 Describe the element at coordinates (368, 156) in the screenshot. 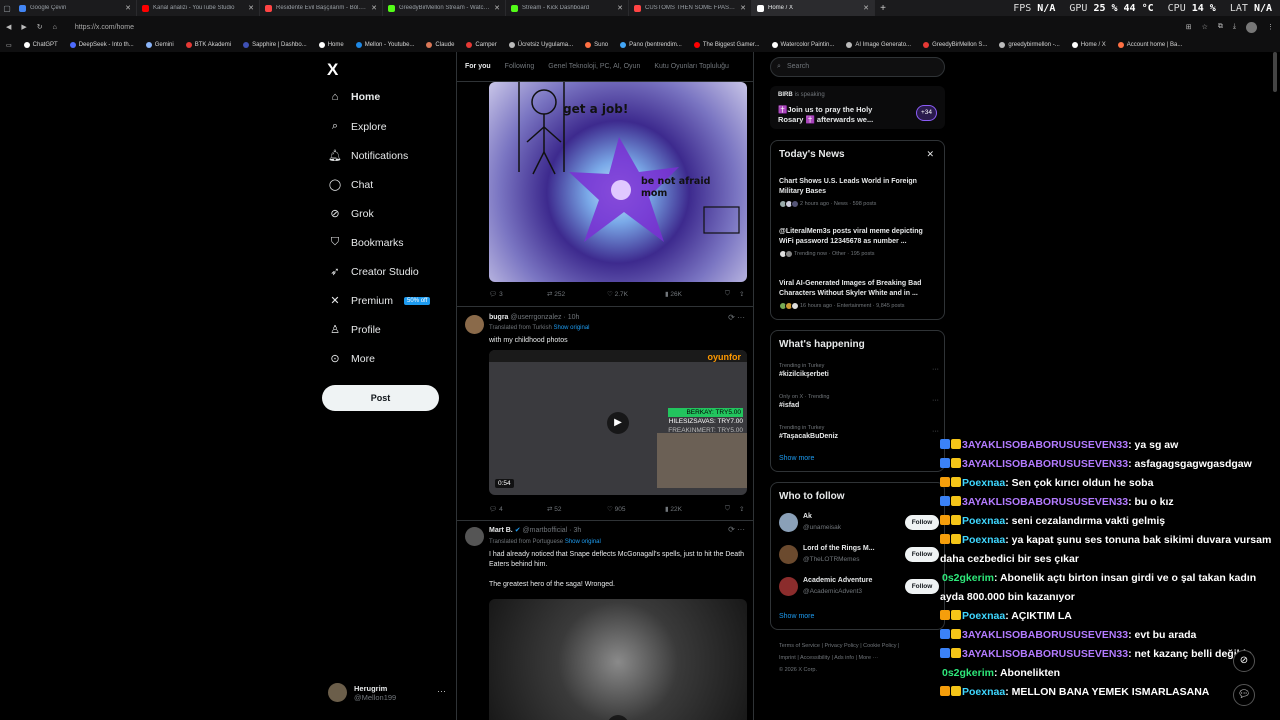

I see `nav-item-notifications: 🔔︎ Notifications` at that location.